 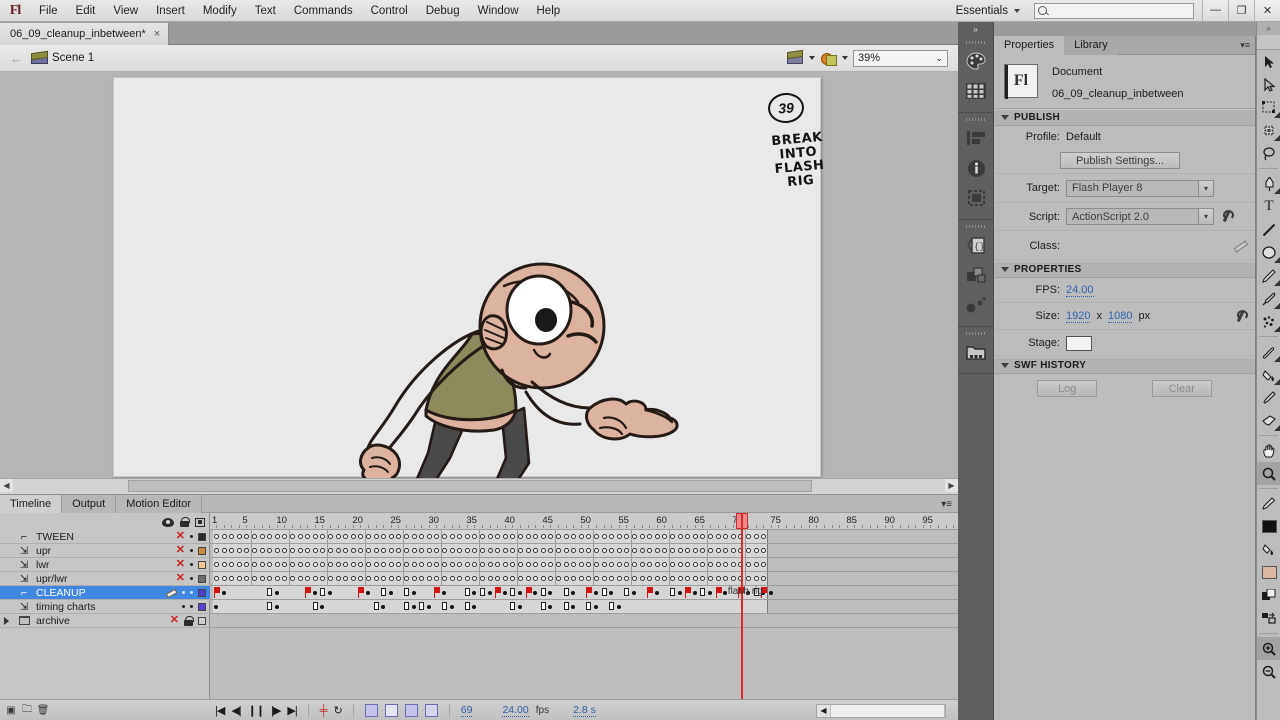 What do you see at coordinates (59, 593) in the screenshot?
I see `layer-name: CLEANUP` at bounding box center [59, 593].